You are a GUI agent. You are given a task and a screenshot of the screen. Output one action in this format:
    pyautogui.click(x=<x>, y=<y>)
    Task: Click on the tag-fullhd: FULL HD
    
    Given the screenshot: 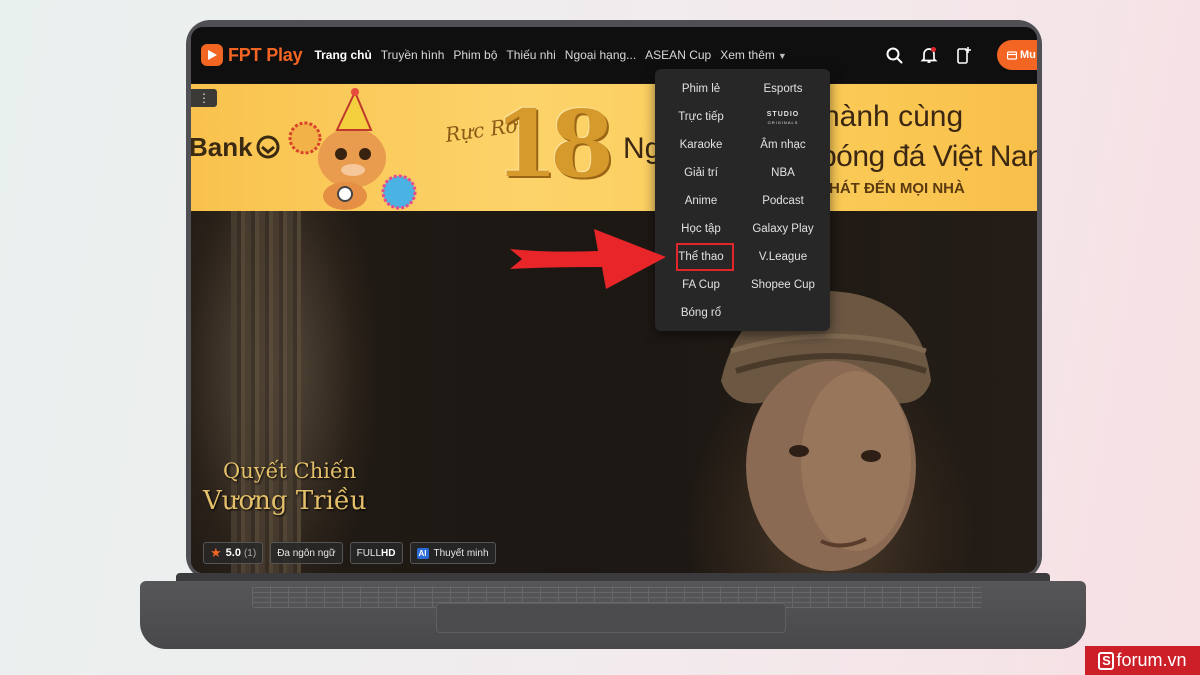 What is the action you would take?
    pyautogui.click(x=376, y=553)
    